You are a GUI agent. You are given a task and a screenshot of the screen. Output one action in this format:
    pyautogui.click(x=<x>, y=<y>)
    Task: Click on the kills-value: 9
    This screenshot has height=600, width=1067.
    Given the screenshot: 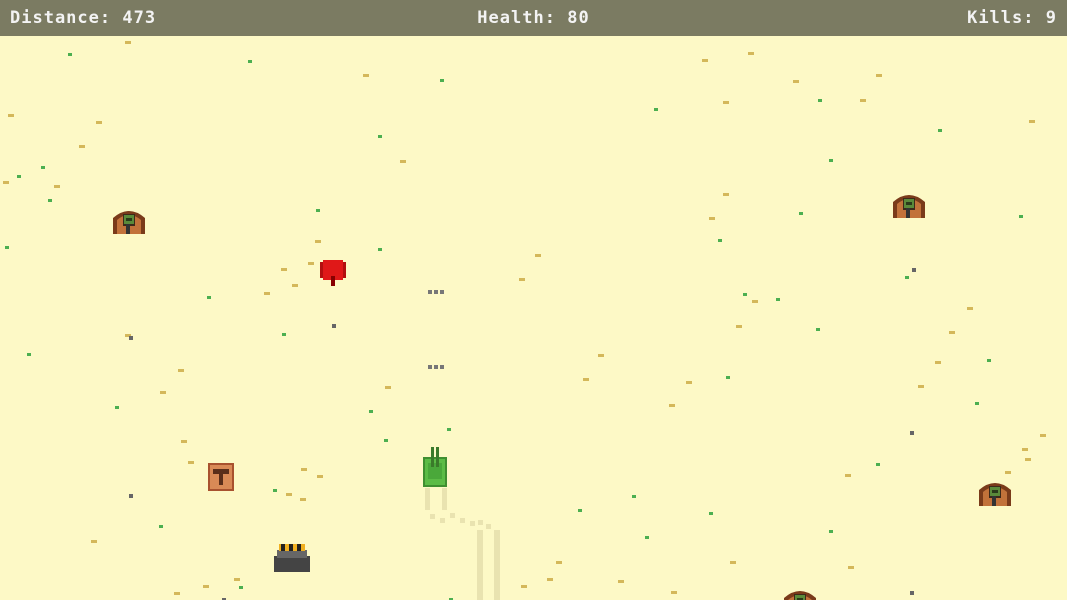 What is the action you would take?
    pyautogui.click(x=1051, y=18)
    